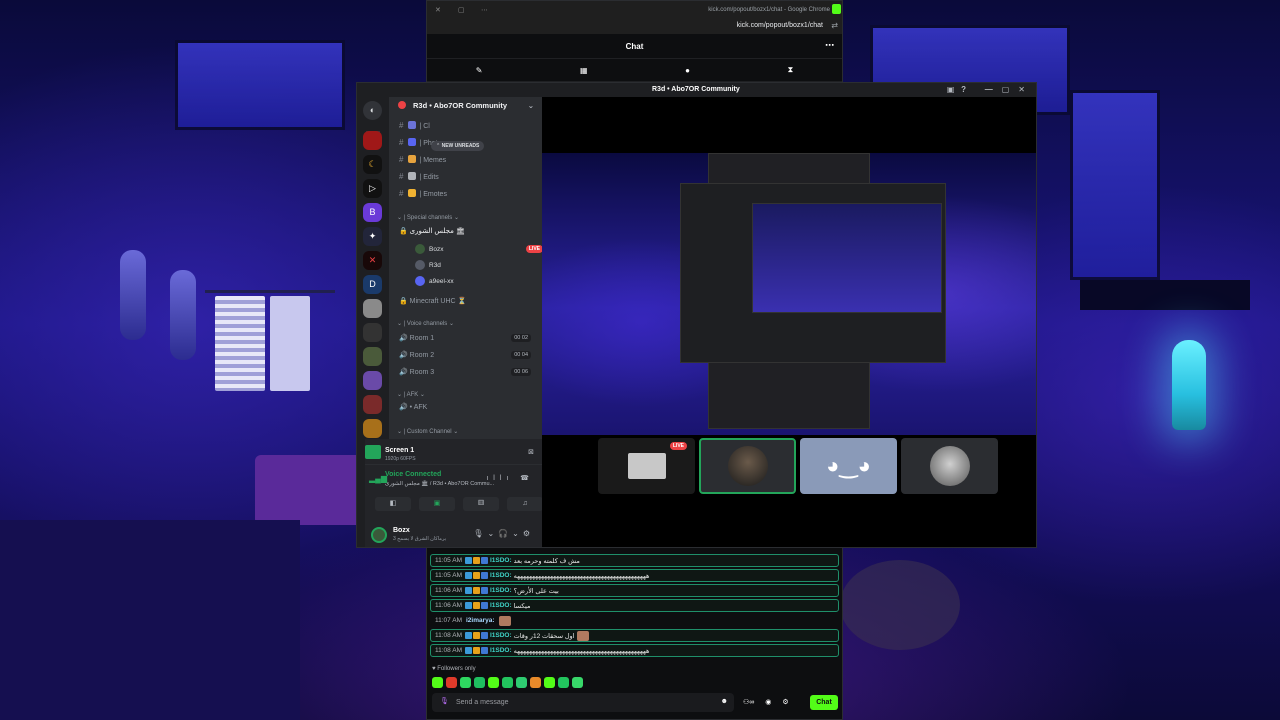 This screenshot has height=720, width=1280. Describe the element at coordinates (436, 249) in the screenshot. I see `voice-user-name: Bozx` at that location.